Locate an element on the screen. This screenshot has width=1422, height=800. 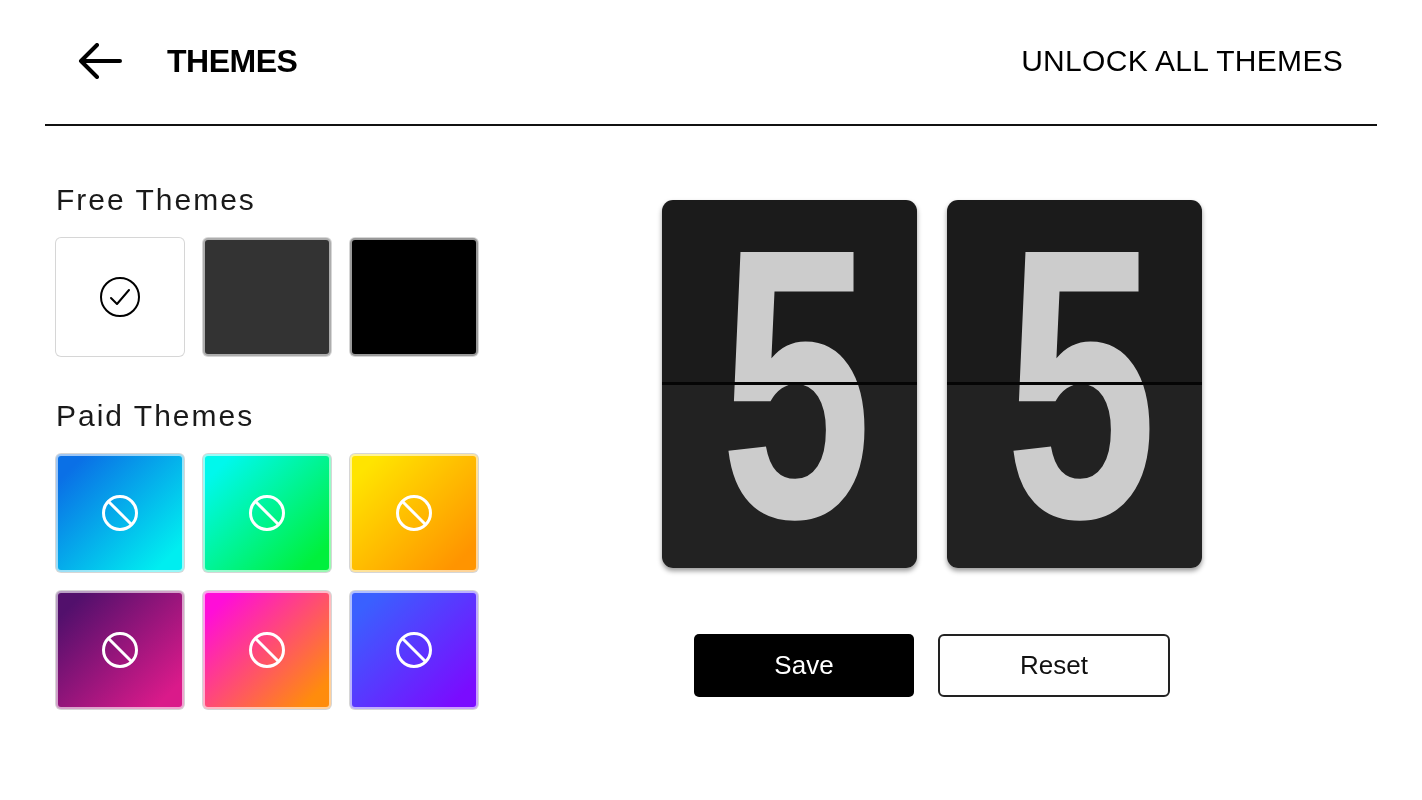
back-arrow-icon is located at coordinates (100, 61).